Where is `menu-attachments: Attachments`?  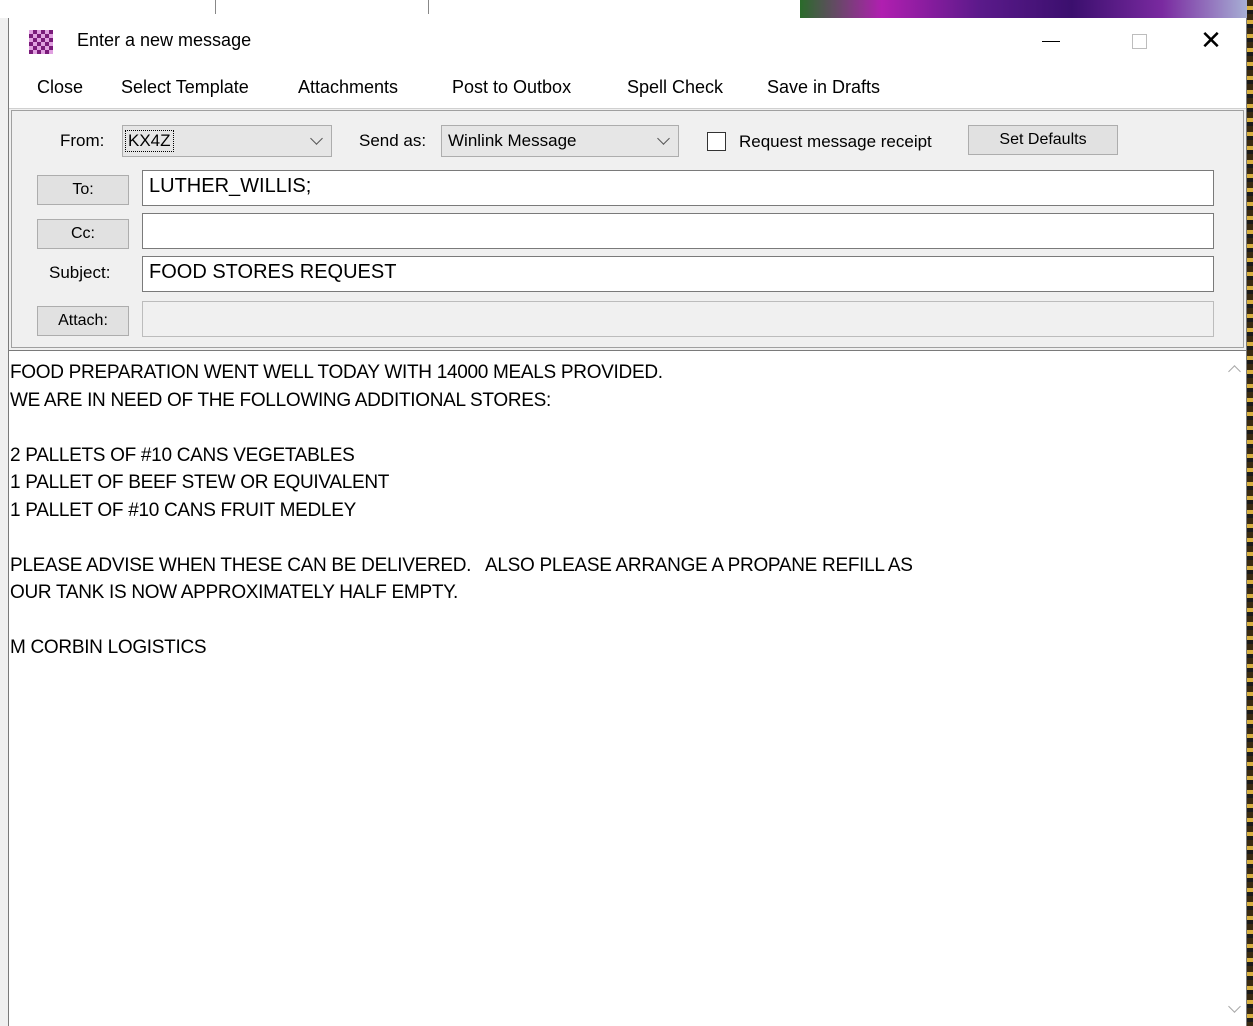
menu-attachments: Attachments is located at coordinates (348, 87).